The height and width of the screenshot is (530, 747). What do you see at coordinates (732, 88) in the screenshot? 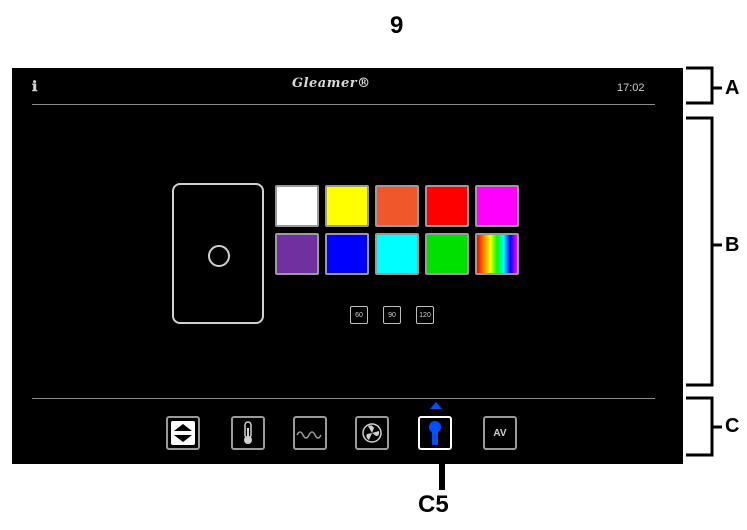
I see `callout-a-label: A` at bounding box center [732, 88].